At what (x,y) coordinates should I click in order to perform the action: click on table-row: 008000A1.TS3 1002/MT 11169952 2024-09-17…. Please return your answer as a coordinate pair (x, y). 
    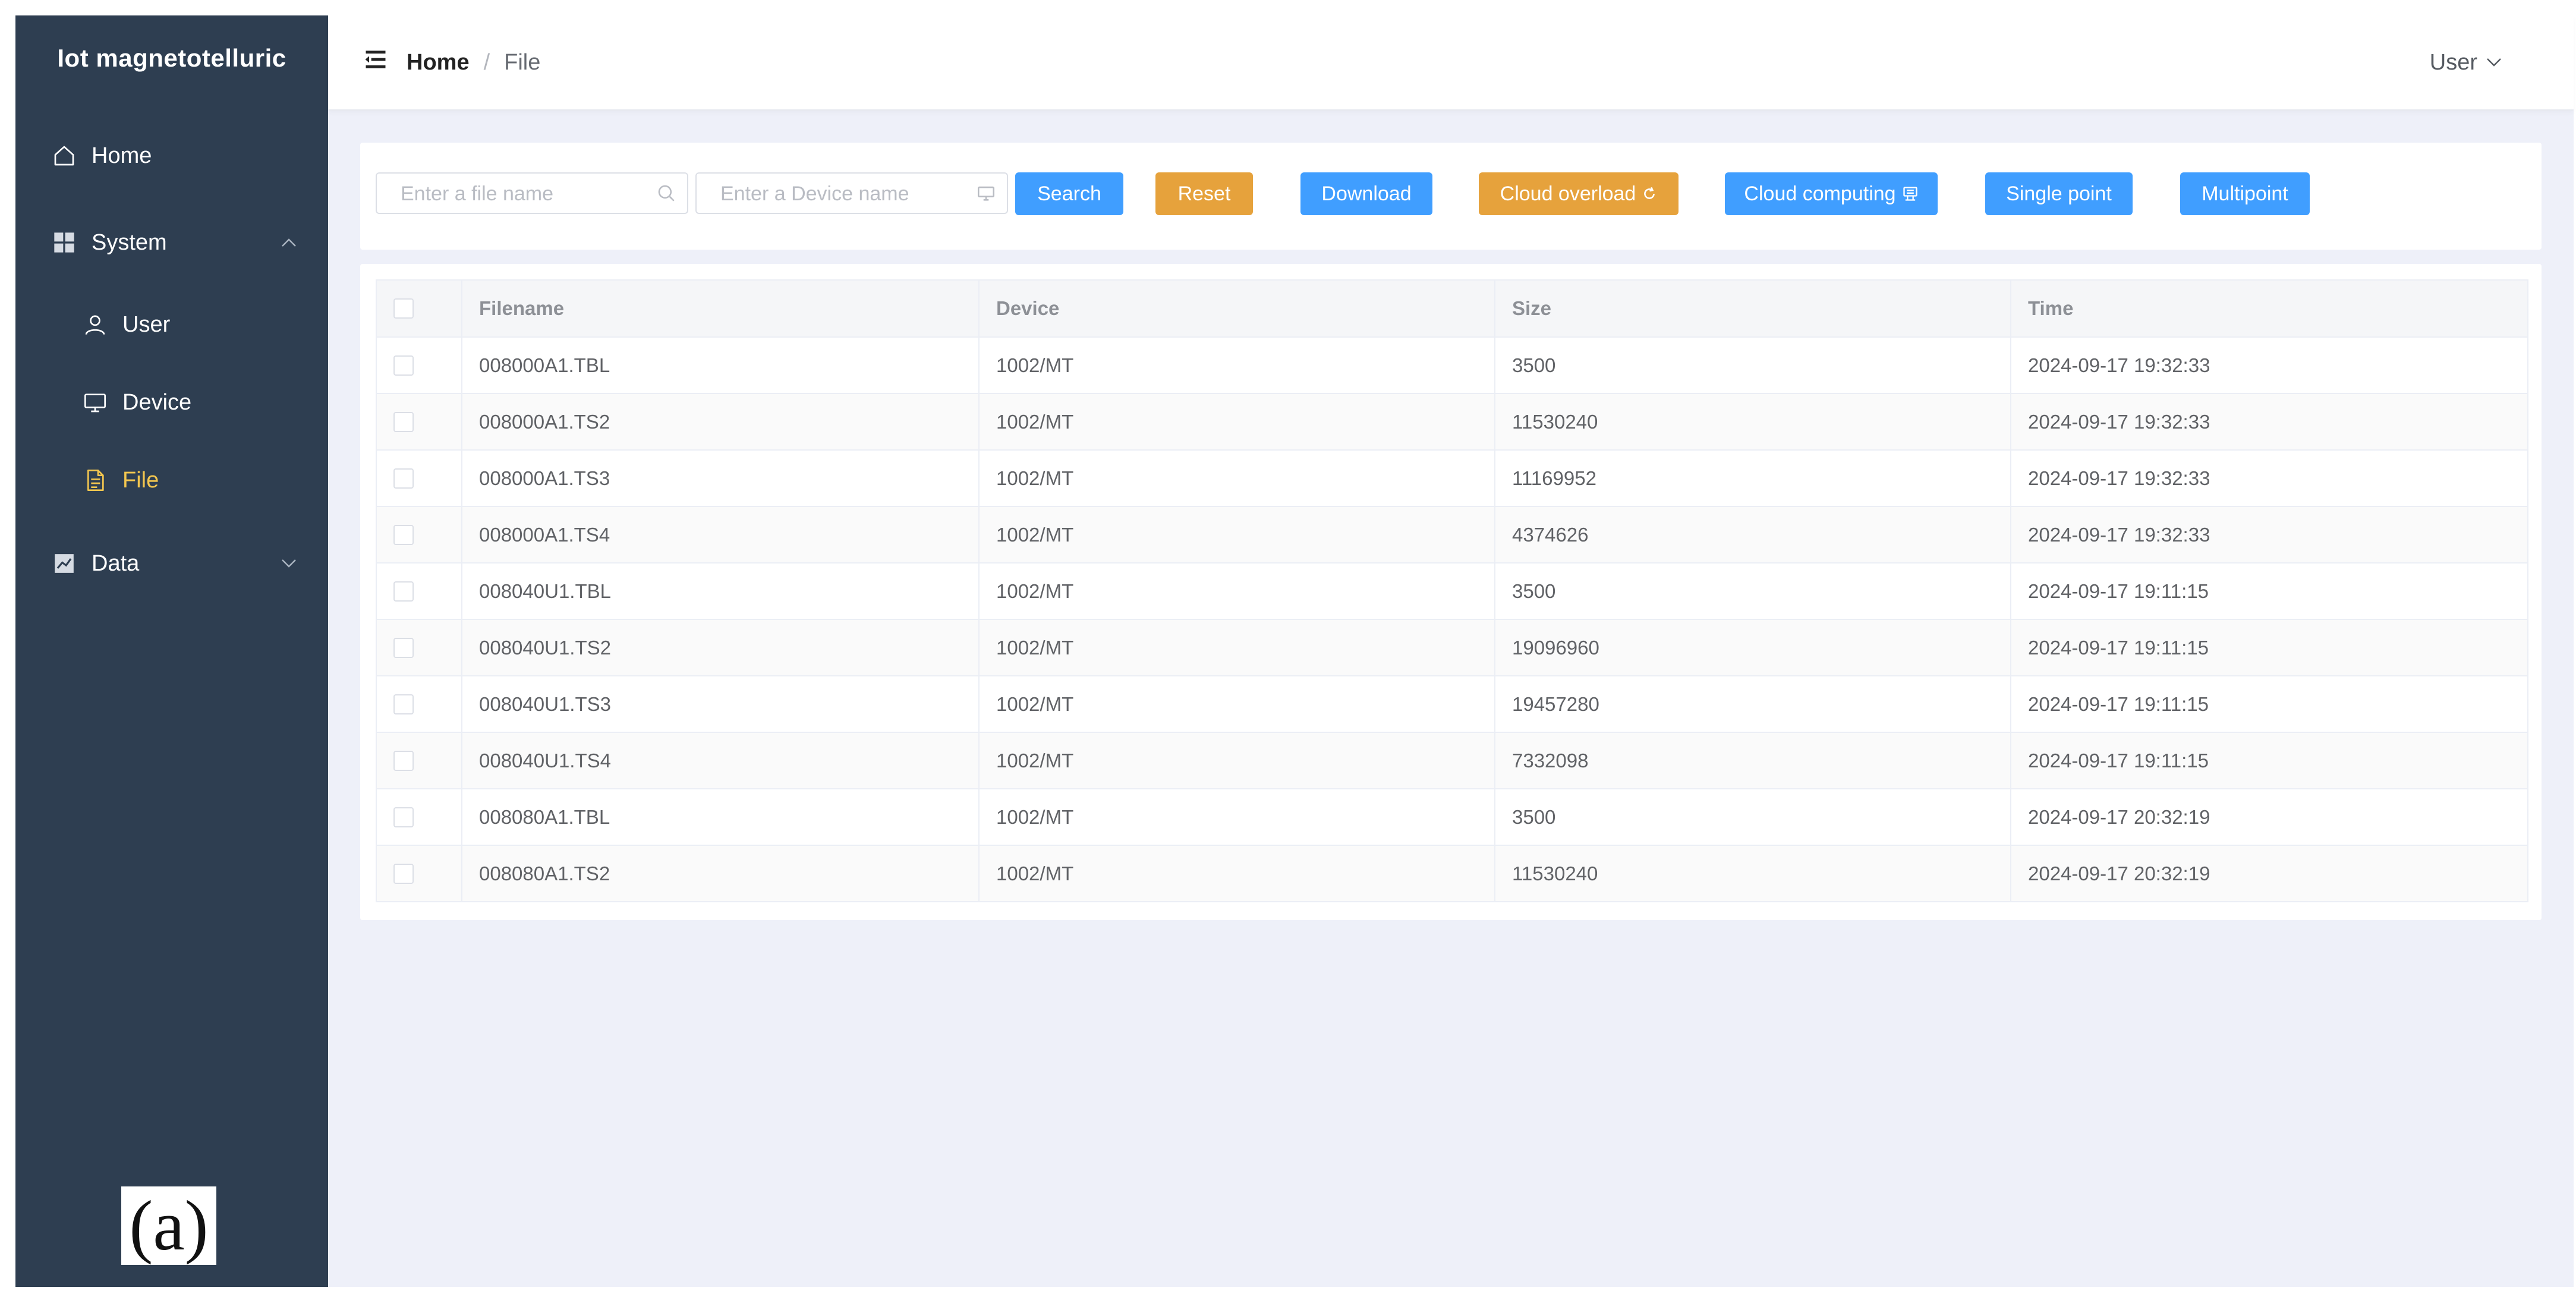
    Looking at the image, I should click on (1452, 478).